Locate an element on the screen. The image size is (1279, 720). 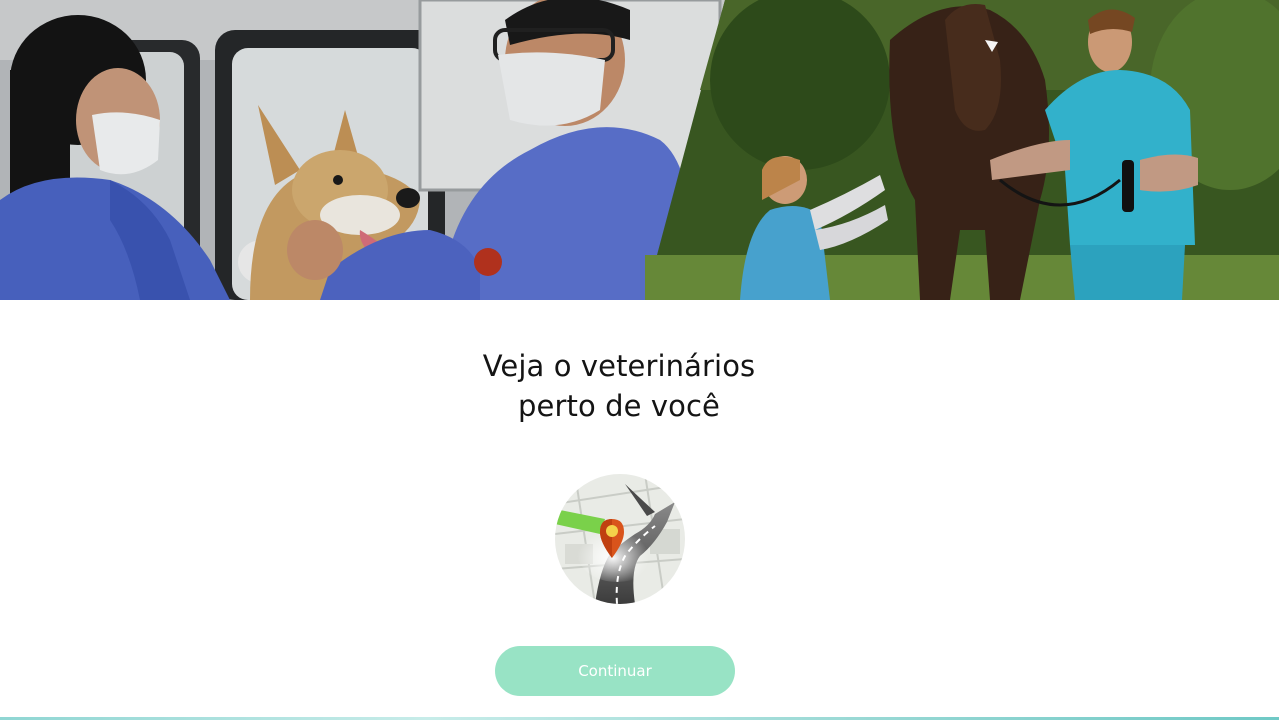
title-line-1: Veja o veterinários is located at coordinates (619, 366).